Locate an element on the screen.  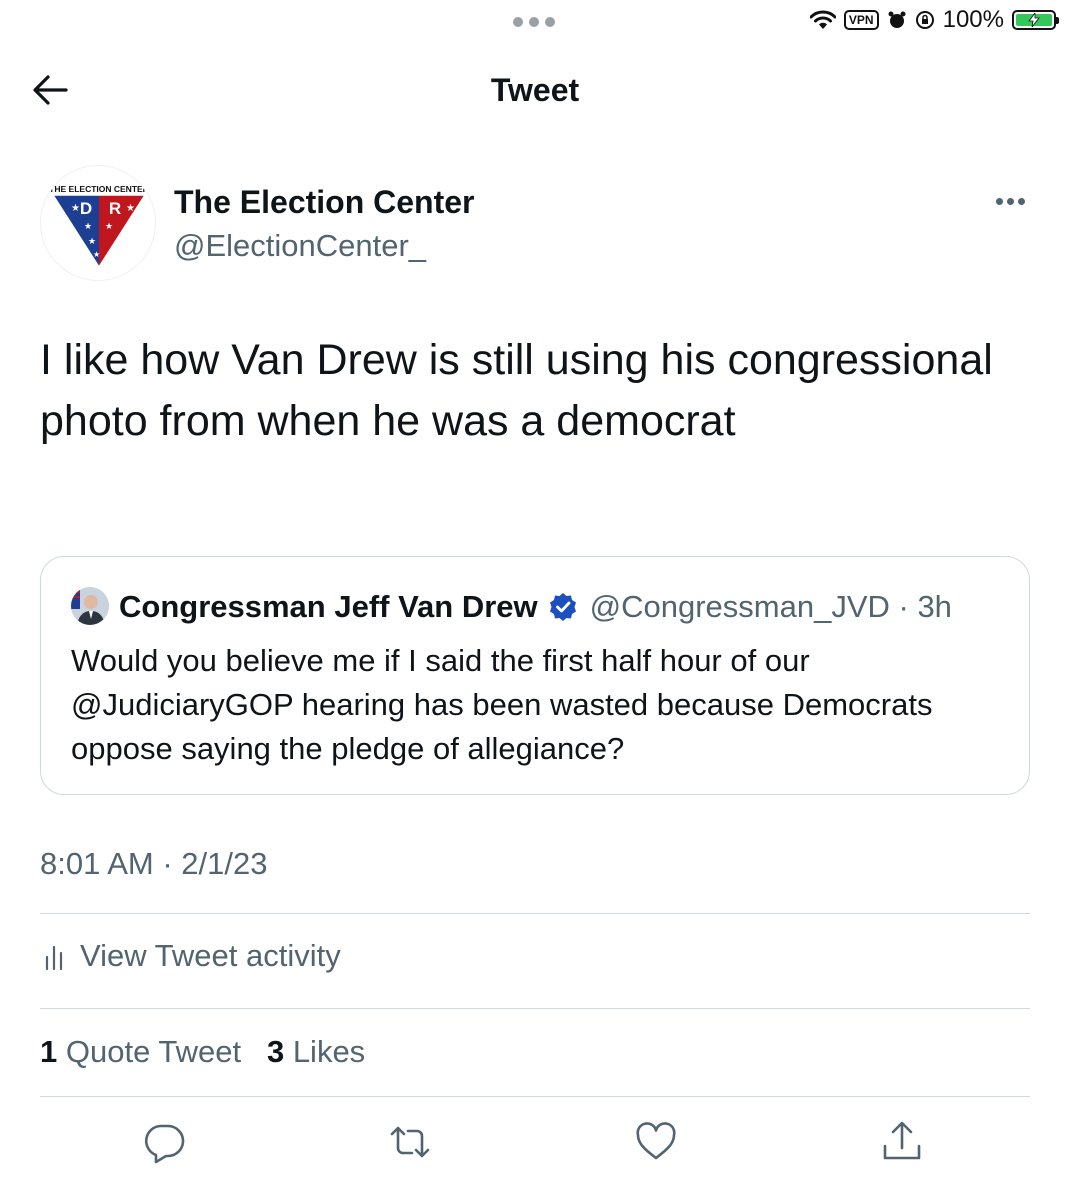
likes-label: Likes is located at coordinates (329, 1051).